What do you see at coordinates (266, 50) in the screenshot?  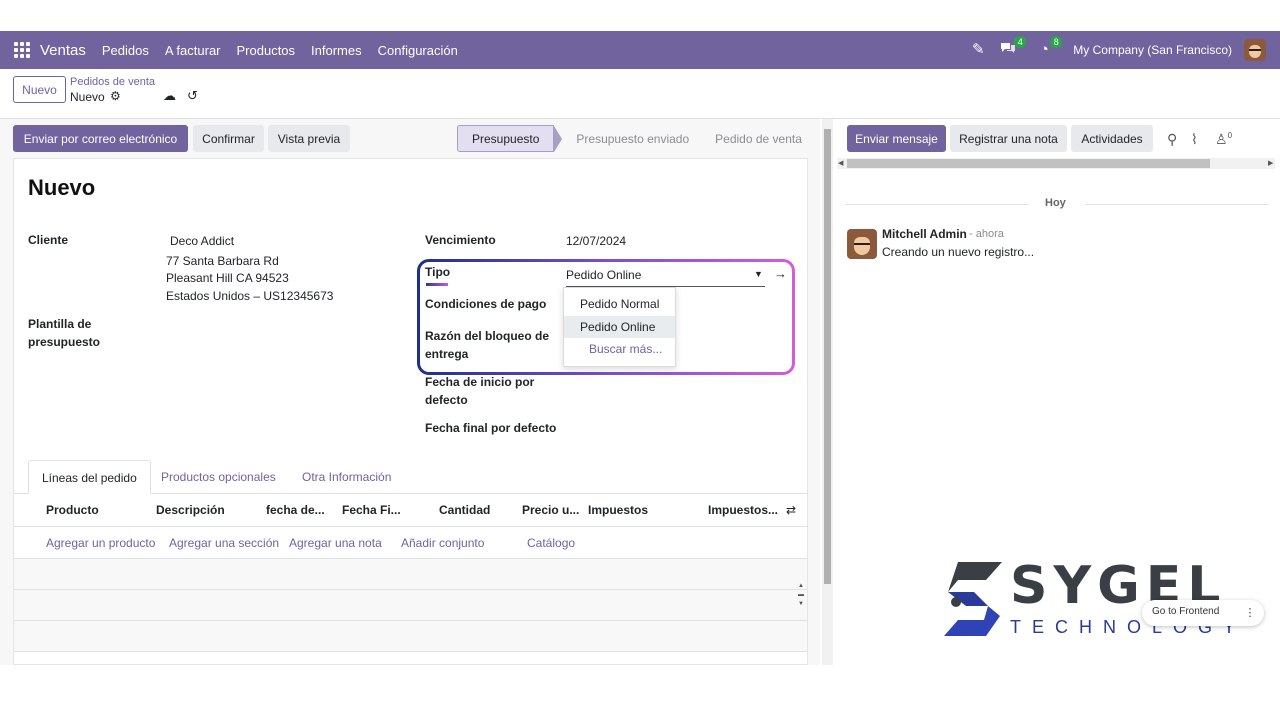 I see `menu-productos: Productos` at bounding box center [266, 50].